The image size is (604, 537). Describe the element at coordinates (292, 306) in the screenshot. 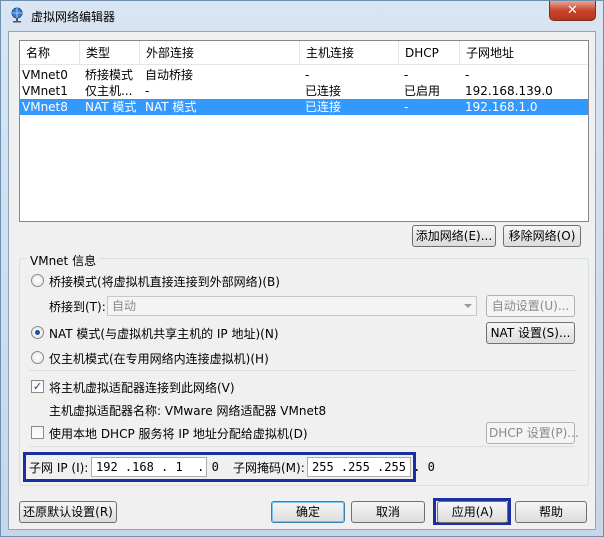

I see `bridged-to-select: 自动` at that location.